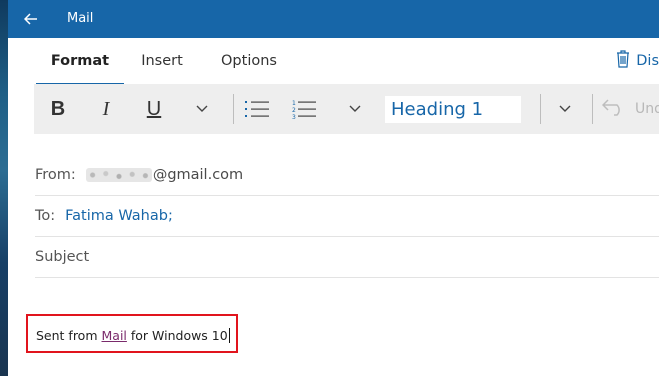 Image resolution: width=659 pixels, height=376 pixels. What do you see at coordinates (69, 335) in the screenshot?
I see `signature-prefix: Sent from` at bounding box center [69, 335].